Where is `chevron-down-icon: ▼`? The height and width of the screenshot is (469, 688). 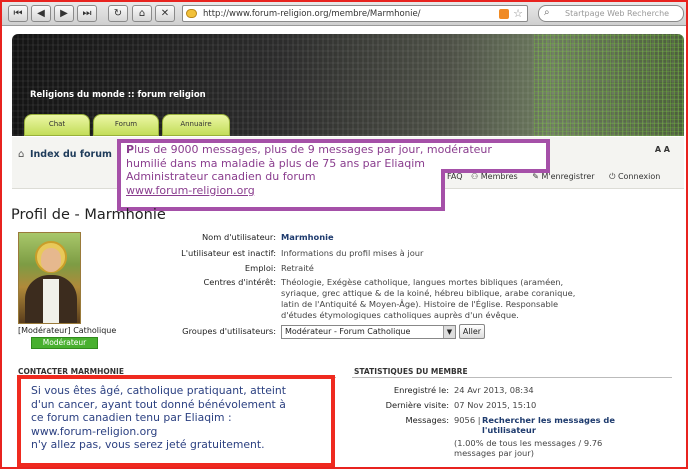
chevron-down-icon: ▼ is located at coordinates (449, 332).